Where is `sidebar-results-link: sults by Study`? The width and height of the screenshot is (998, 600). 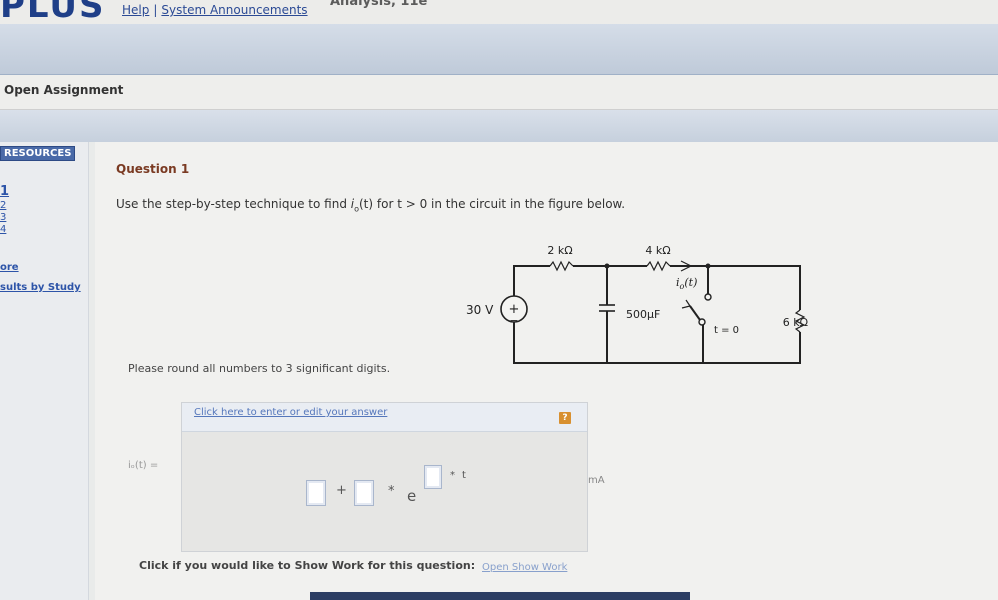 sidebar-results-link: sults by Study is located at coordinates (40, 287).